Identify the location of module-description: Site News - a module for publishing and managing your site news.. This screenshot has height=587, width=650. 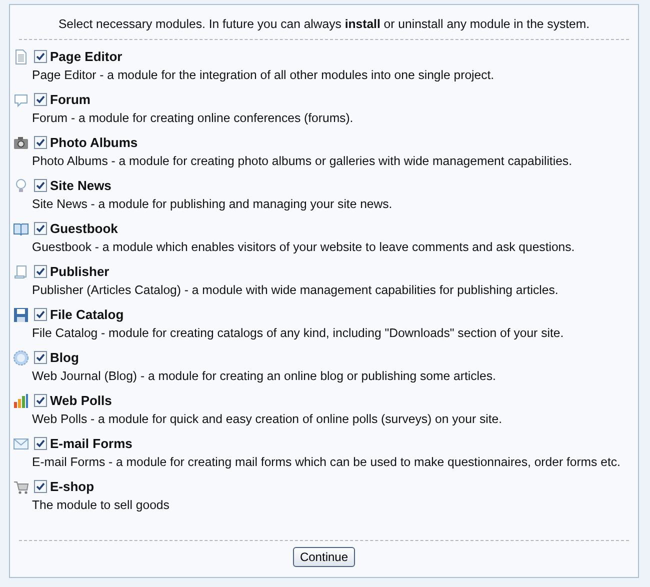
(212, 204).